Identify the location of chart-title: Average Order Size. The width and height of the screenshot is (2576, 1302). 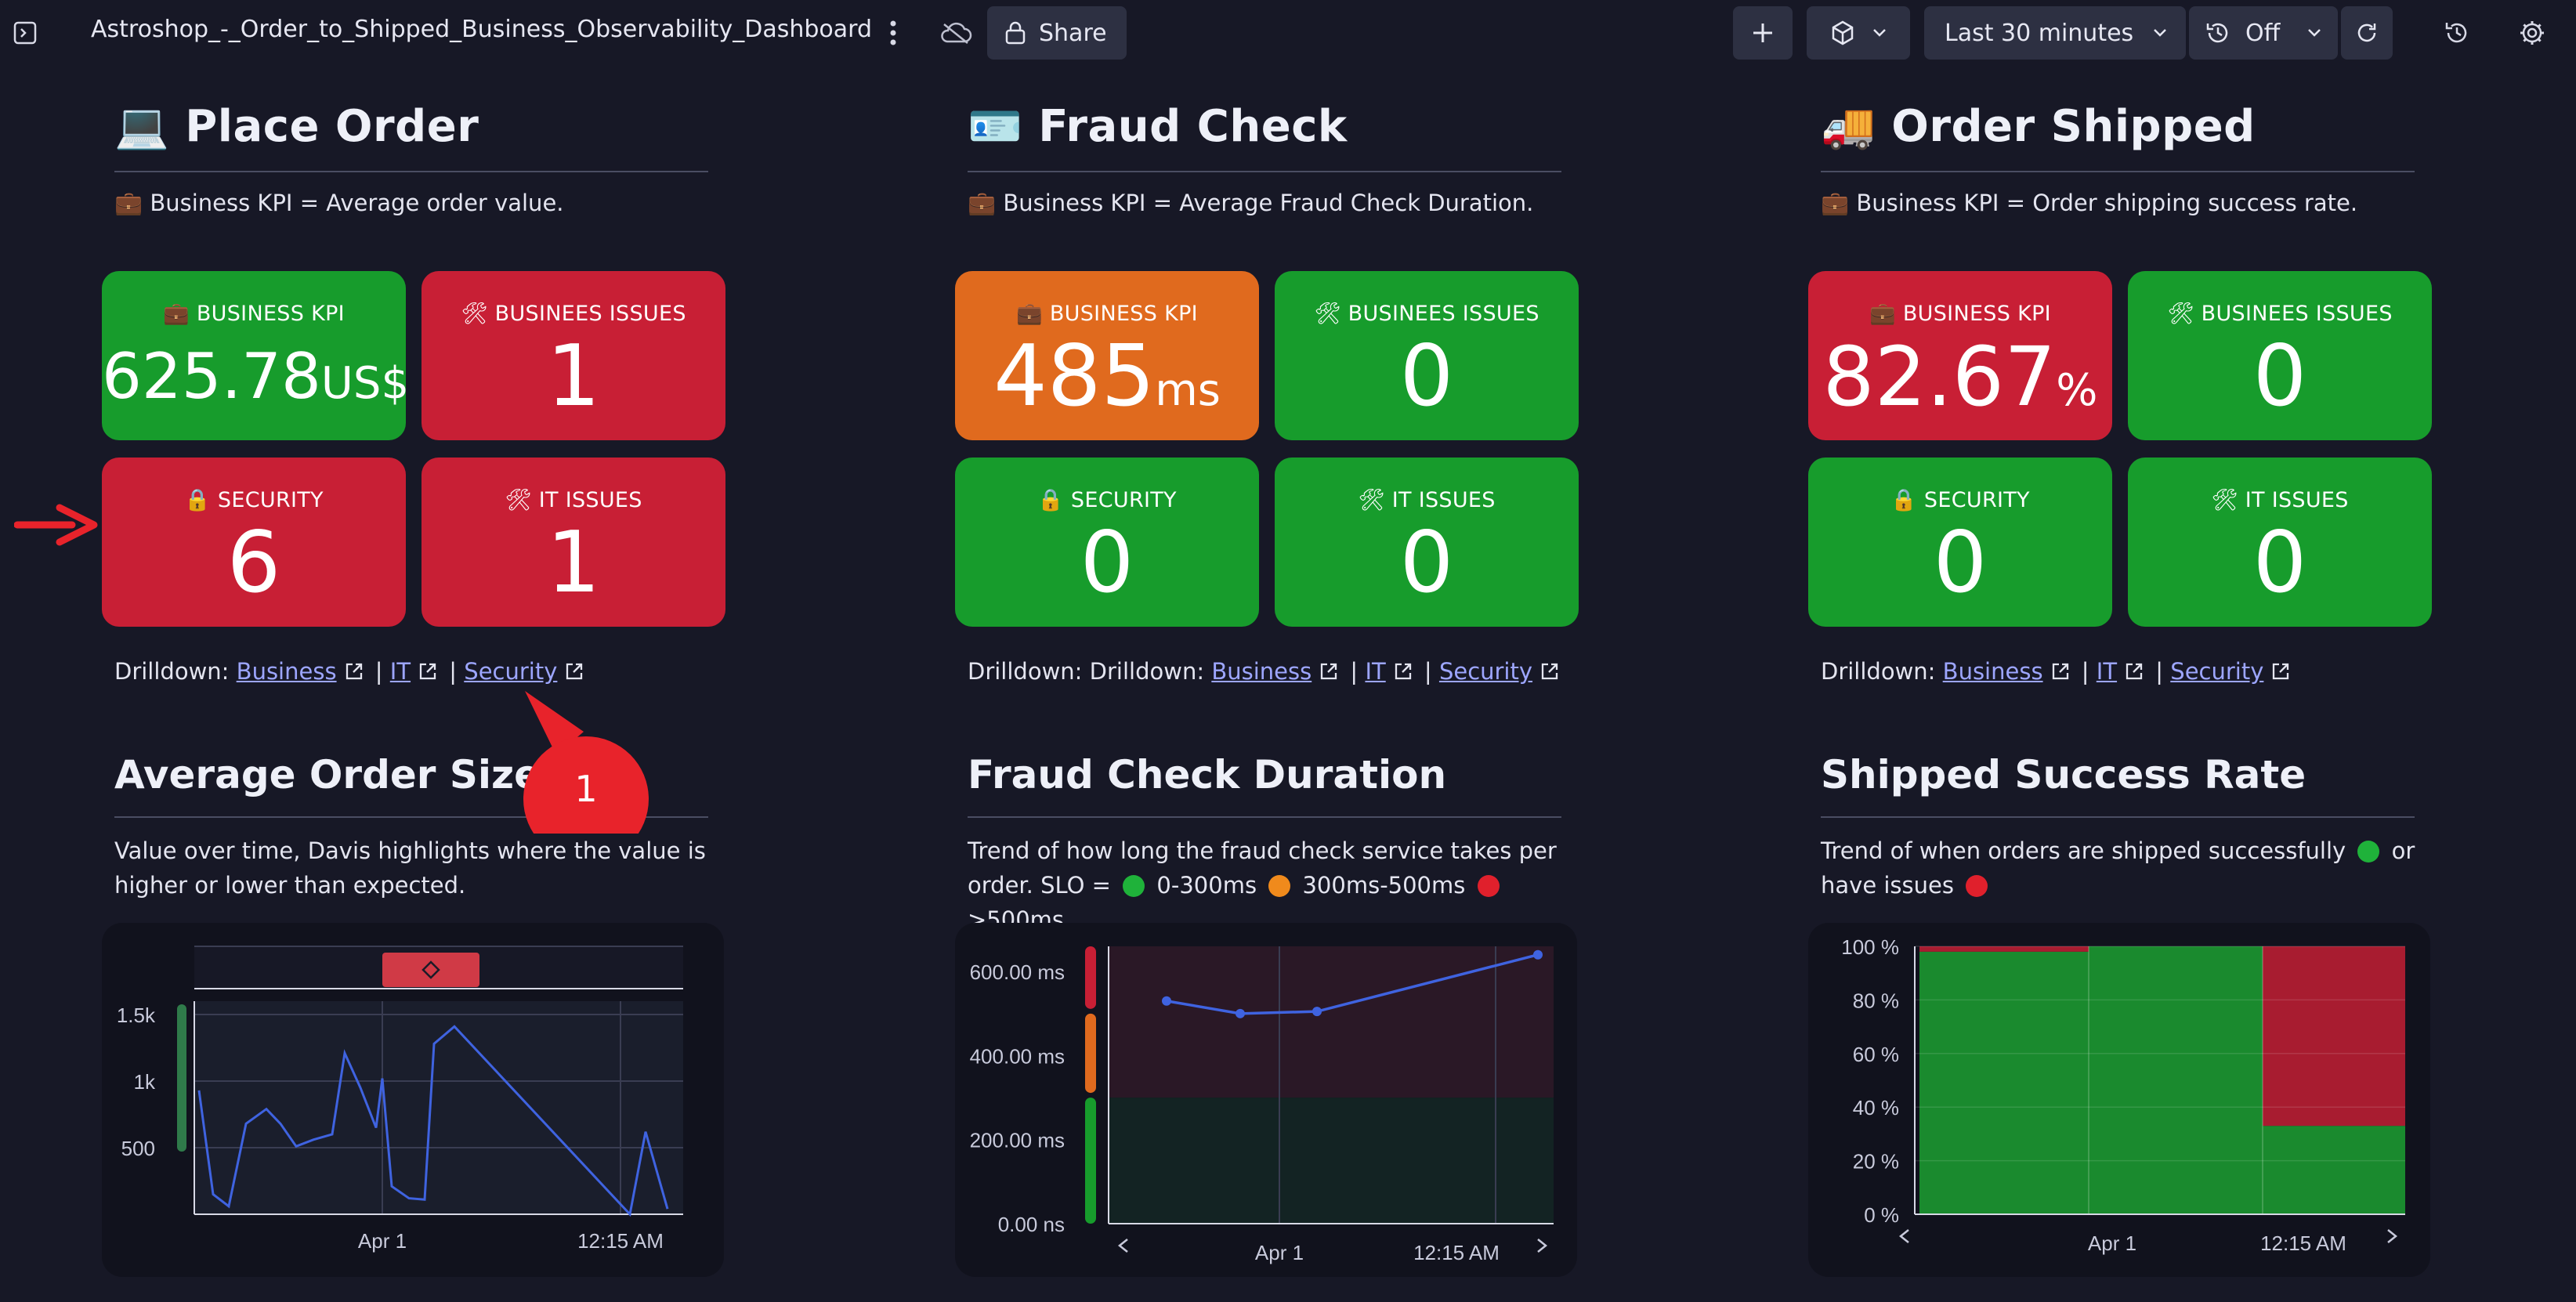
(327, 774).